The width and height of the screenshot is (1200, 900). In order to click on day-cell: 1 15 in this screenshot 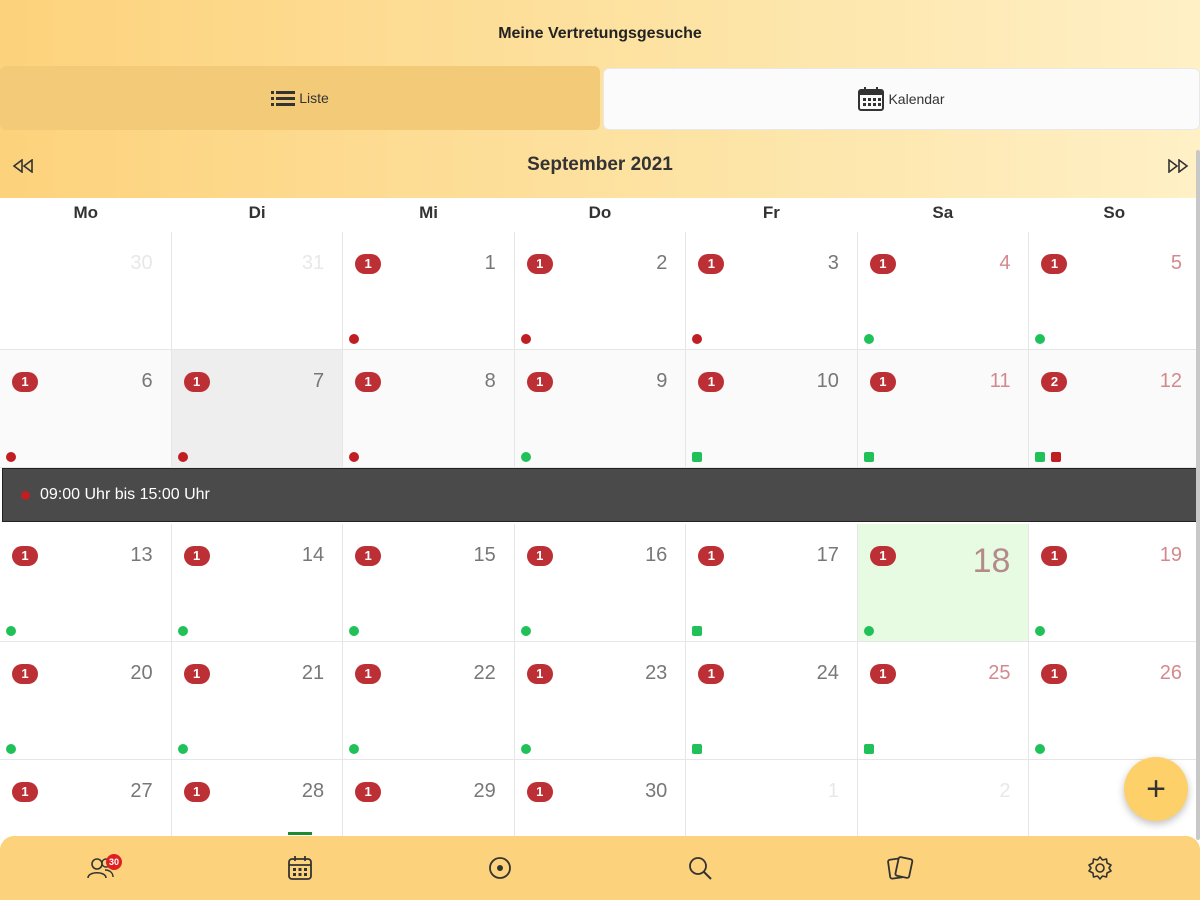, I will do `click(429, 583)`.